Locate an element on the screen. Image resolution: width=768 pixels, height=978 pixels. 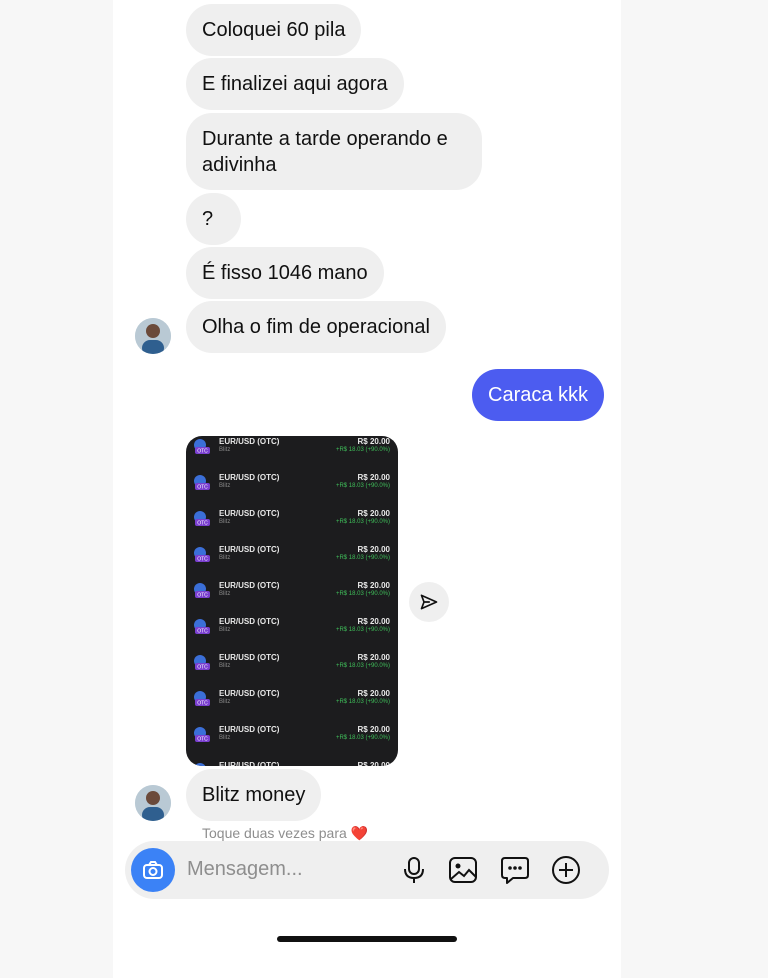
camera-icon is located at coordinates (153, 870).